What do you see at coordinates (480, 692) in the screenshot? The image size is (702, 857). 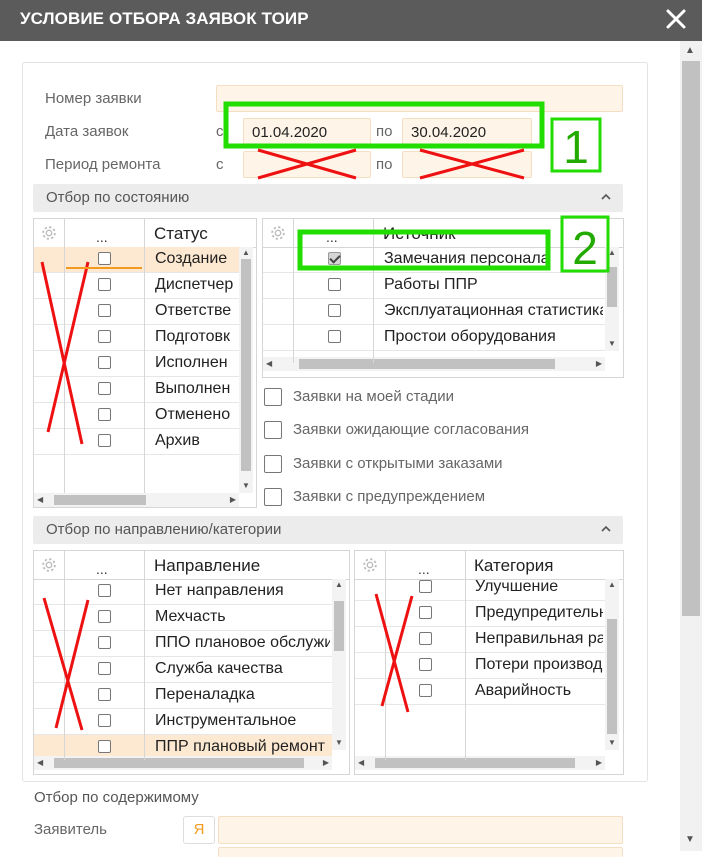 I see `category-row: Аварийность` at bounding box center [480, 692].